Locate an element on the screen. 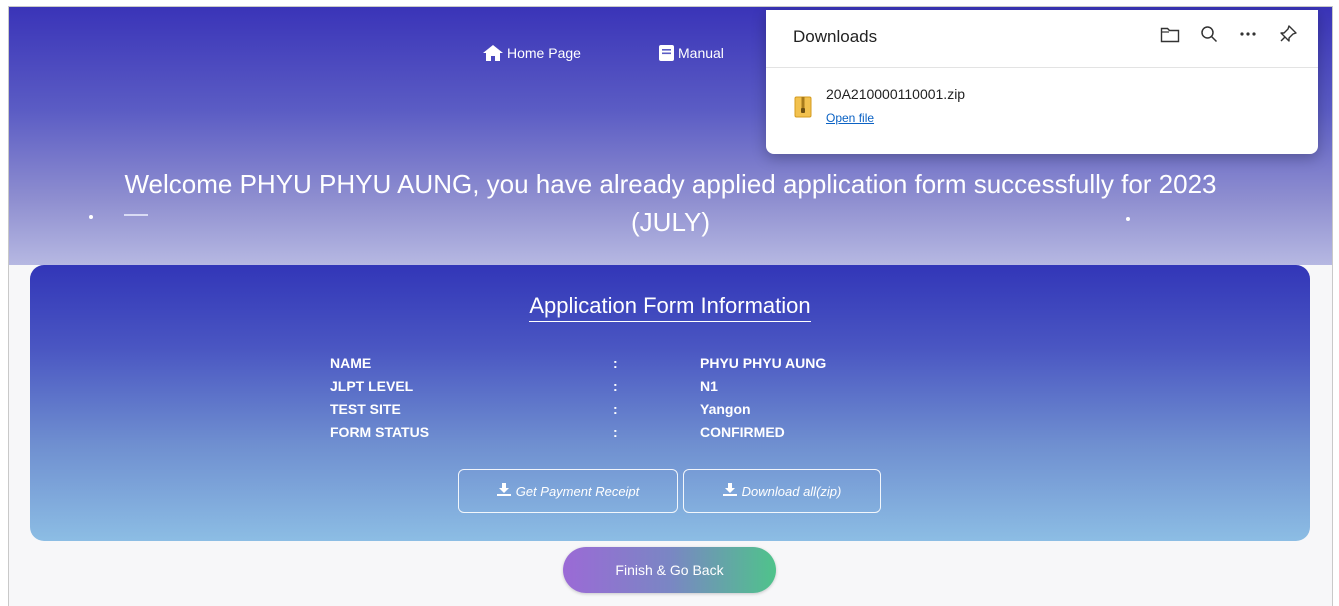  folder-icon is located at coordinates (1170, 36).